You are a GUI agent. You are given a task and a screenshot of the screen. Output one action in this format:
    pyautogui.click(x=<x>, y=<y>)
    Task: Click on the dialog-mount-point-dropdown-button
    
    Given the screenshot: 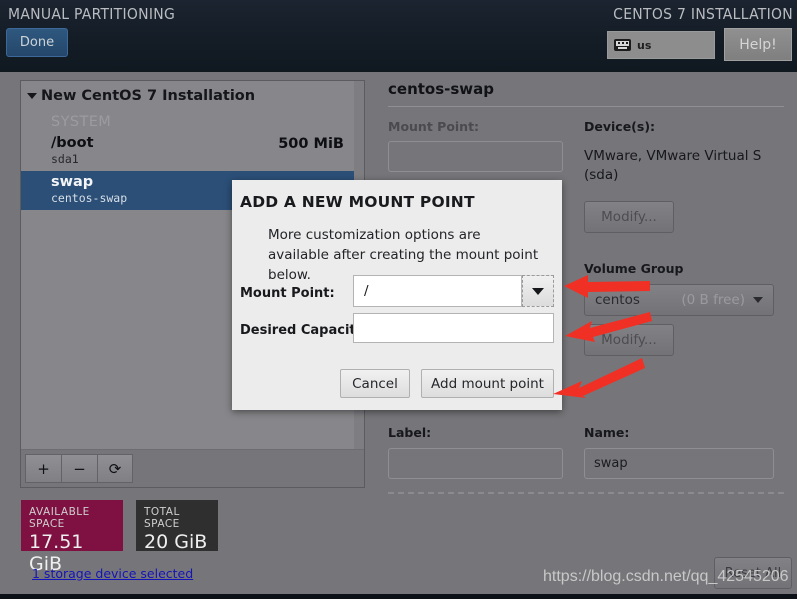 What is the action you would take?
    pyautogui.click(x=538, y=291)
    